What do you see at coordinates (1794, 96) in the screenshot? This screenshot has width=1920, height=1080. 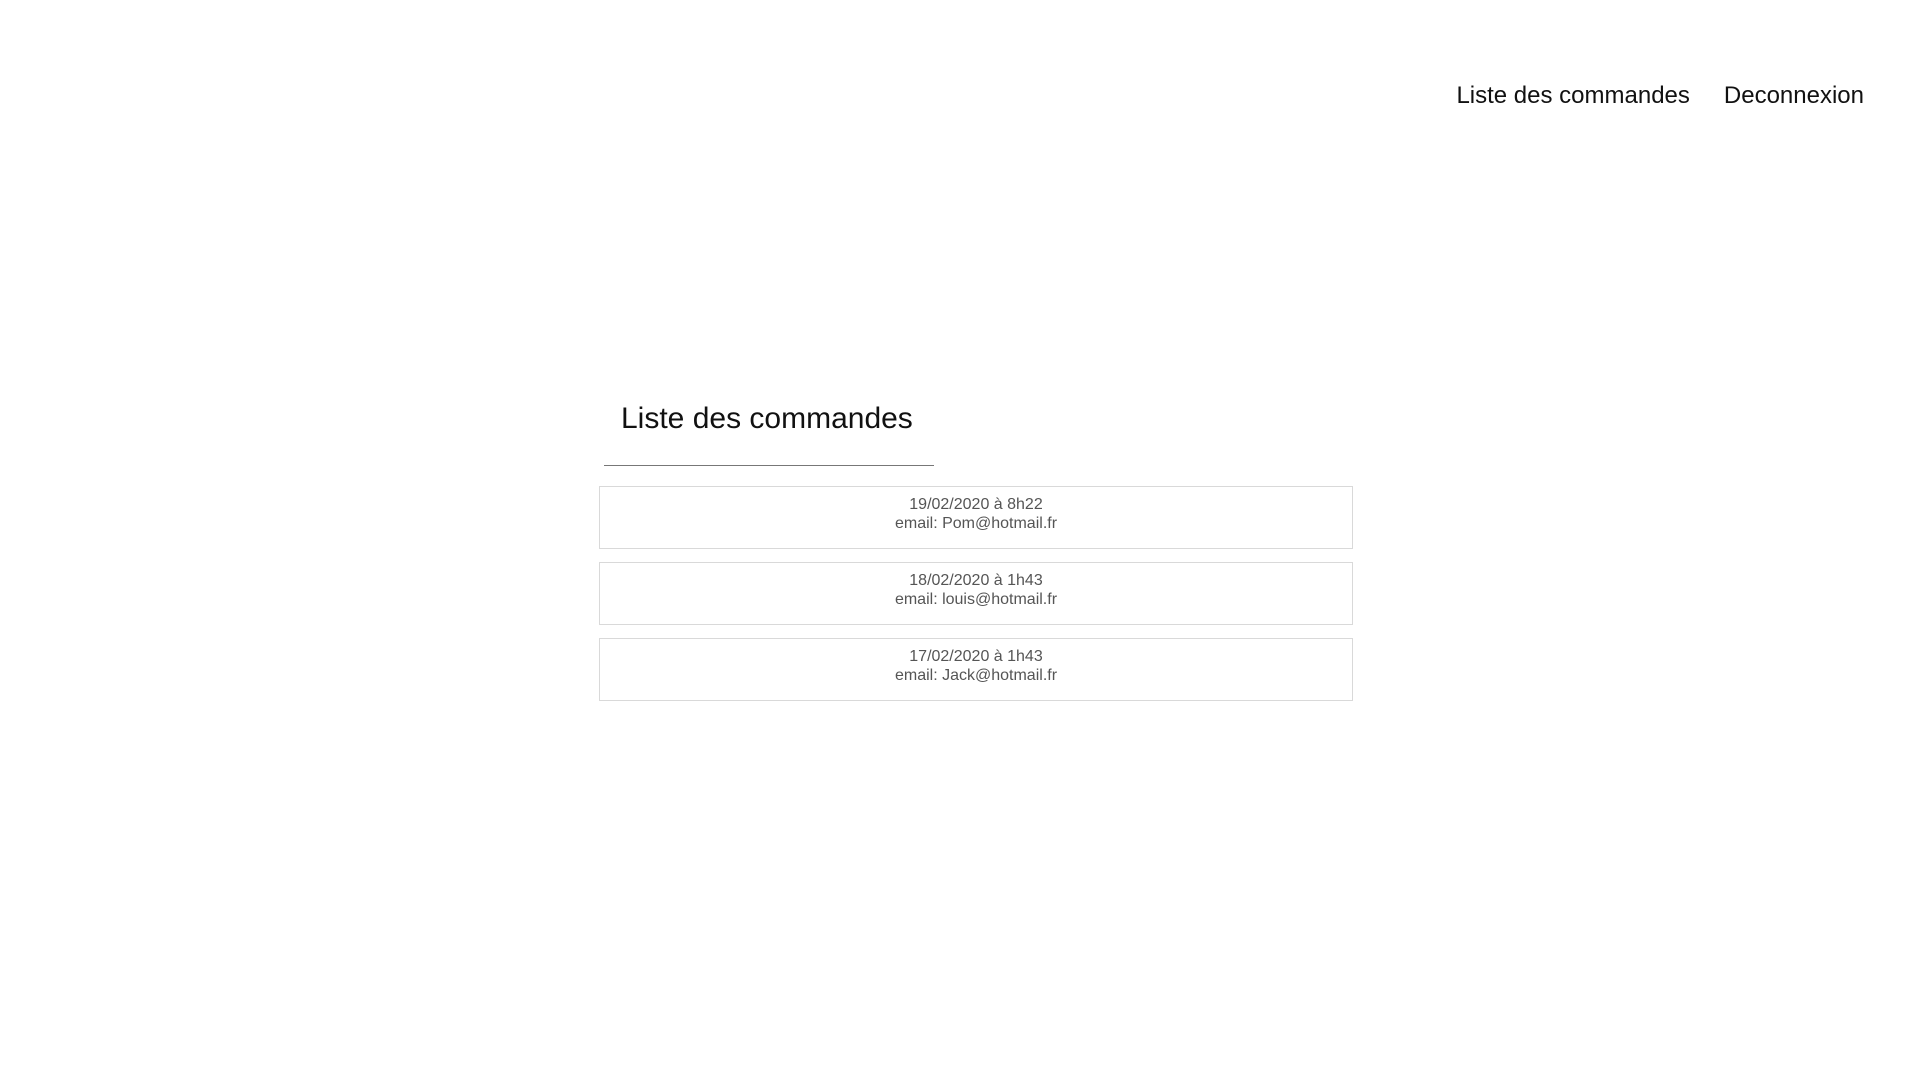 I see `logout-link: Deconnexion` at bounding box center [1794, 96].